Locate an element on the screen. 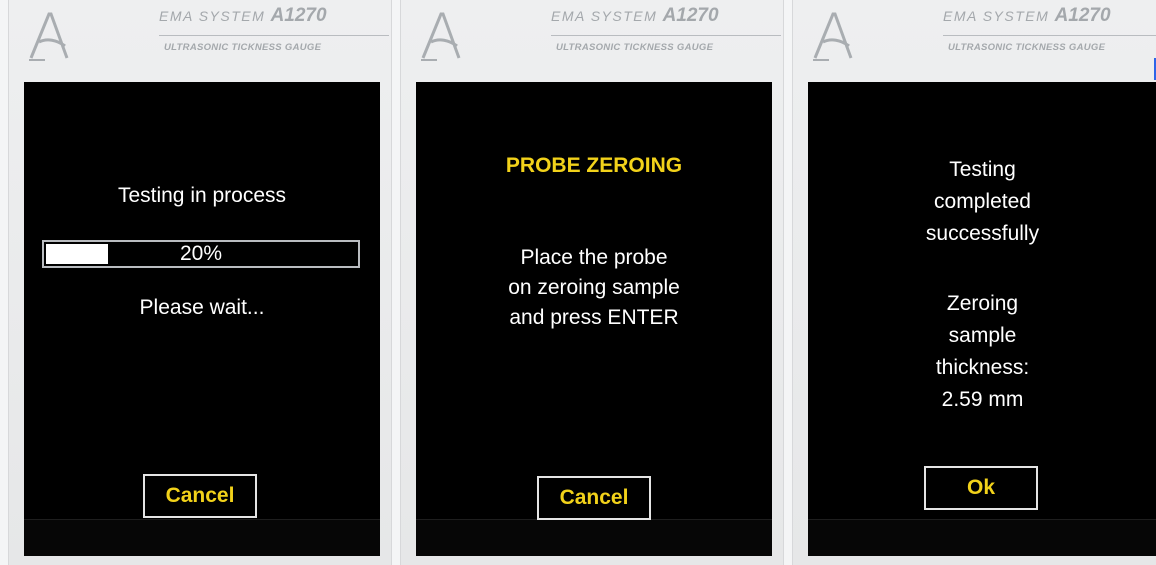 The height and width of the screenshot is (565, 1156). instruction-line-1: Place the probe is located at coordinates (594, 257).